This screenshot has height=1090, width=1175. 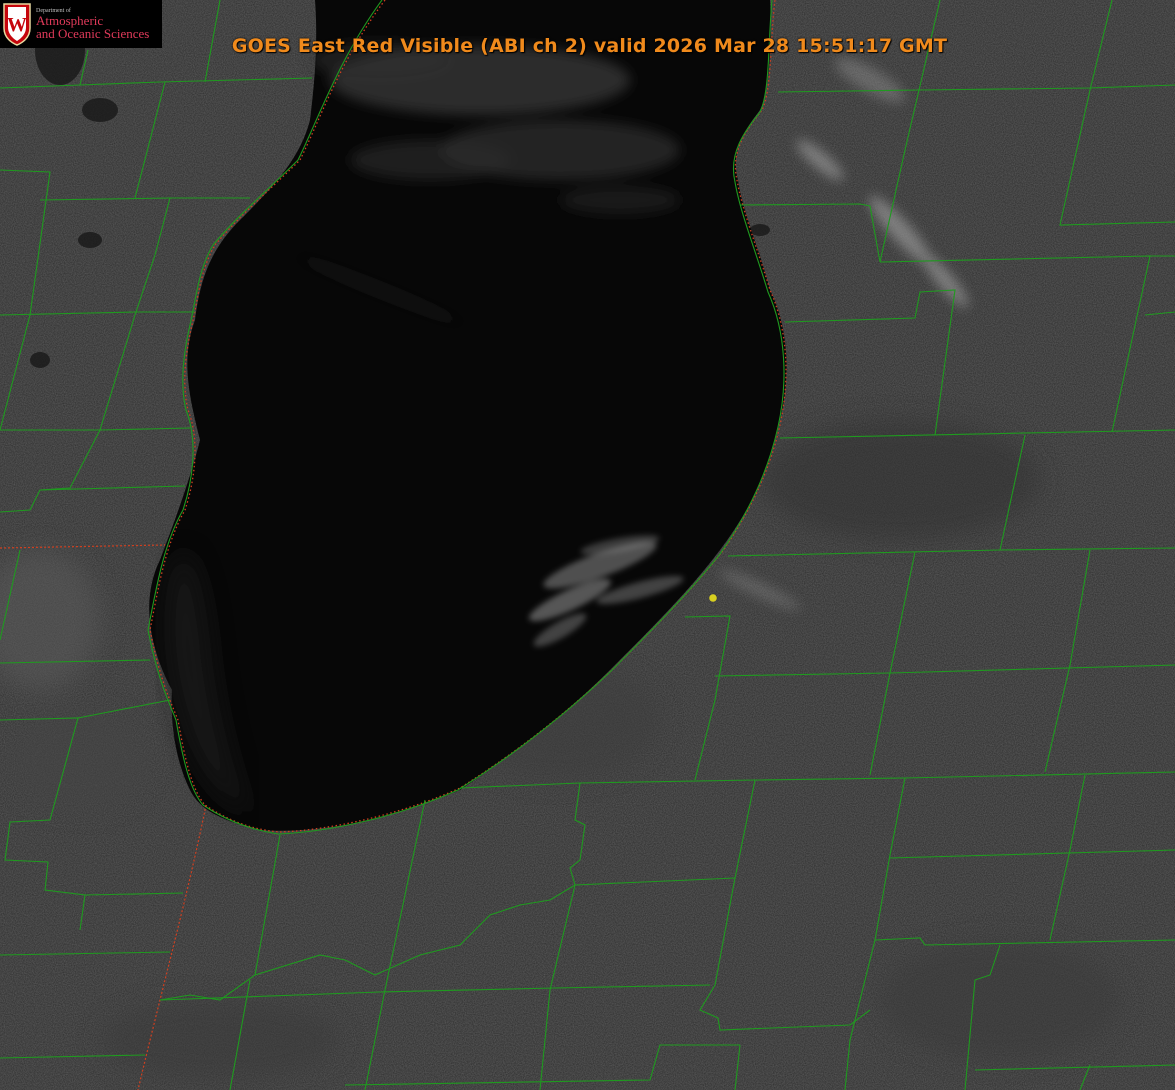 What do you see at coordinates (70, 20) in the screenshot?
I see `logo-line1: Atmospheric` at bounding box center [70, 20].